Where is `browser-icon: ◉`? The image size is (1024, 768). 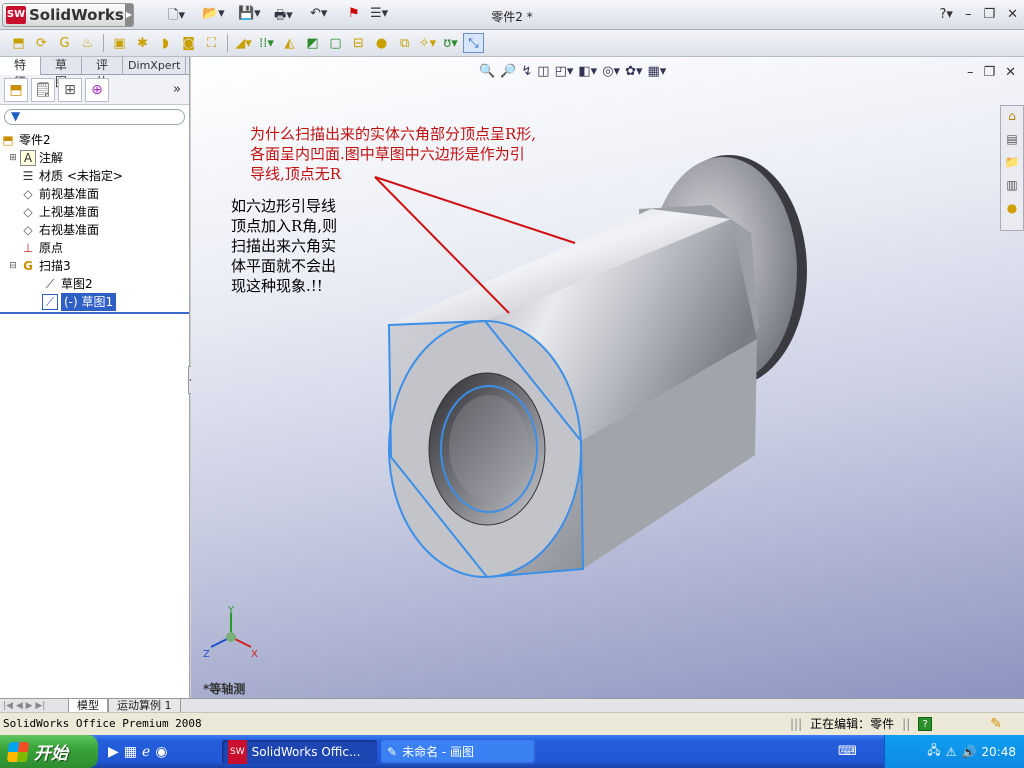
browser-icon: ◉ is located at coordinates (161, 752).